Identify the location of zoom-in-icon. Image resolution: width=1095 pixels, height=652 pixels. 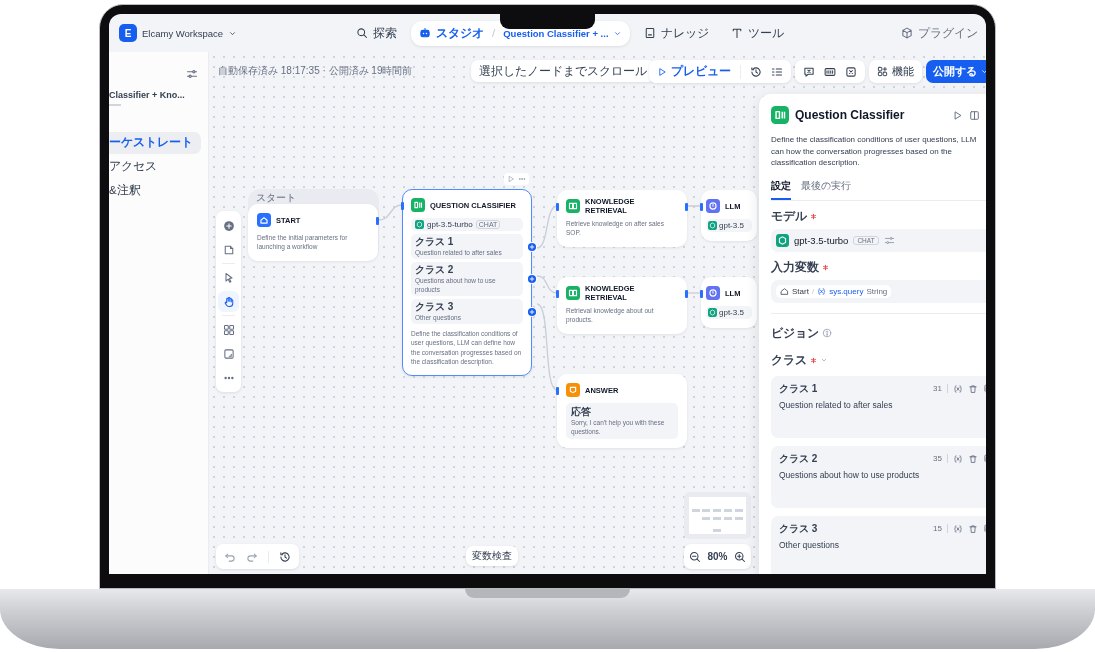
(740, 556).